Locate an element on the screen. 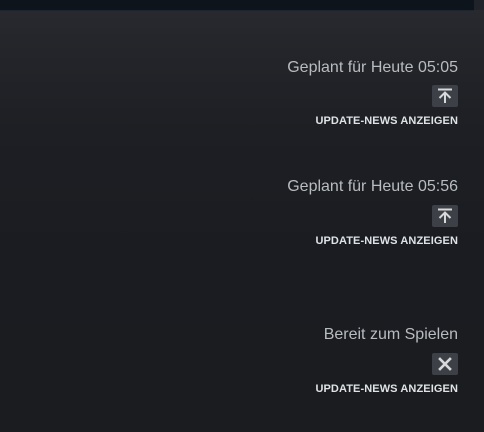  download-status: Bereit zum Spielen is located at coordinates (390, 334).